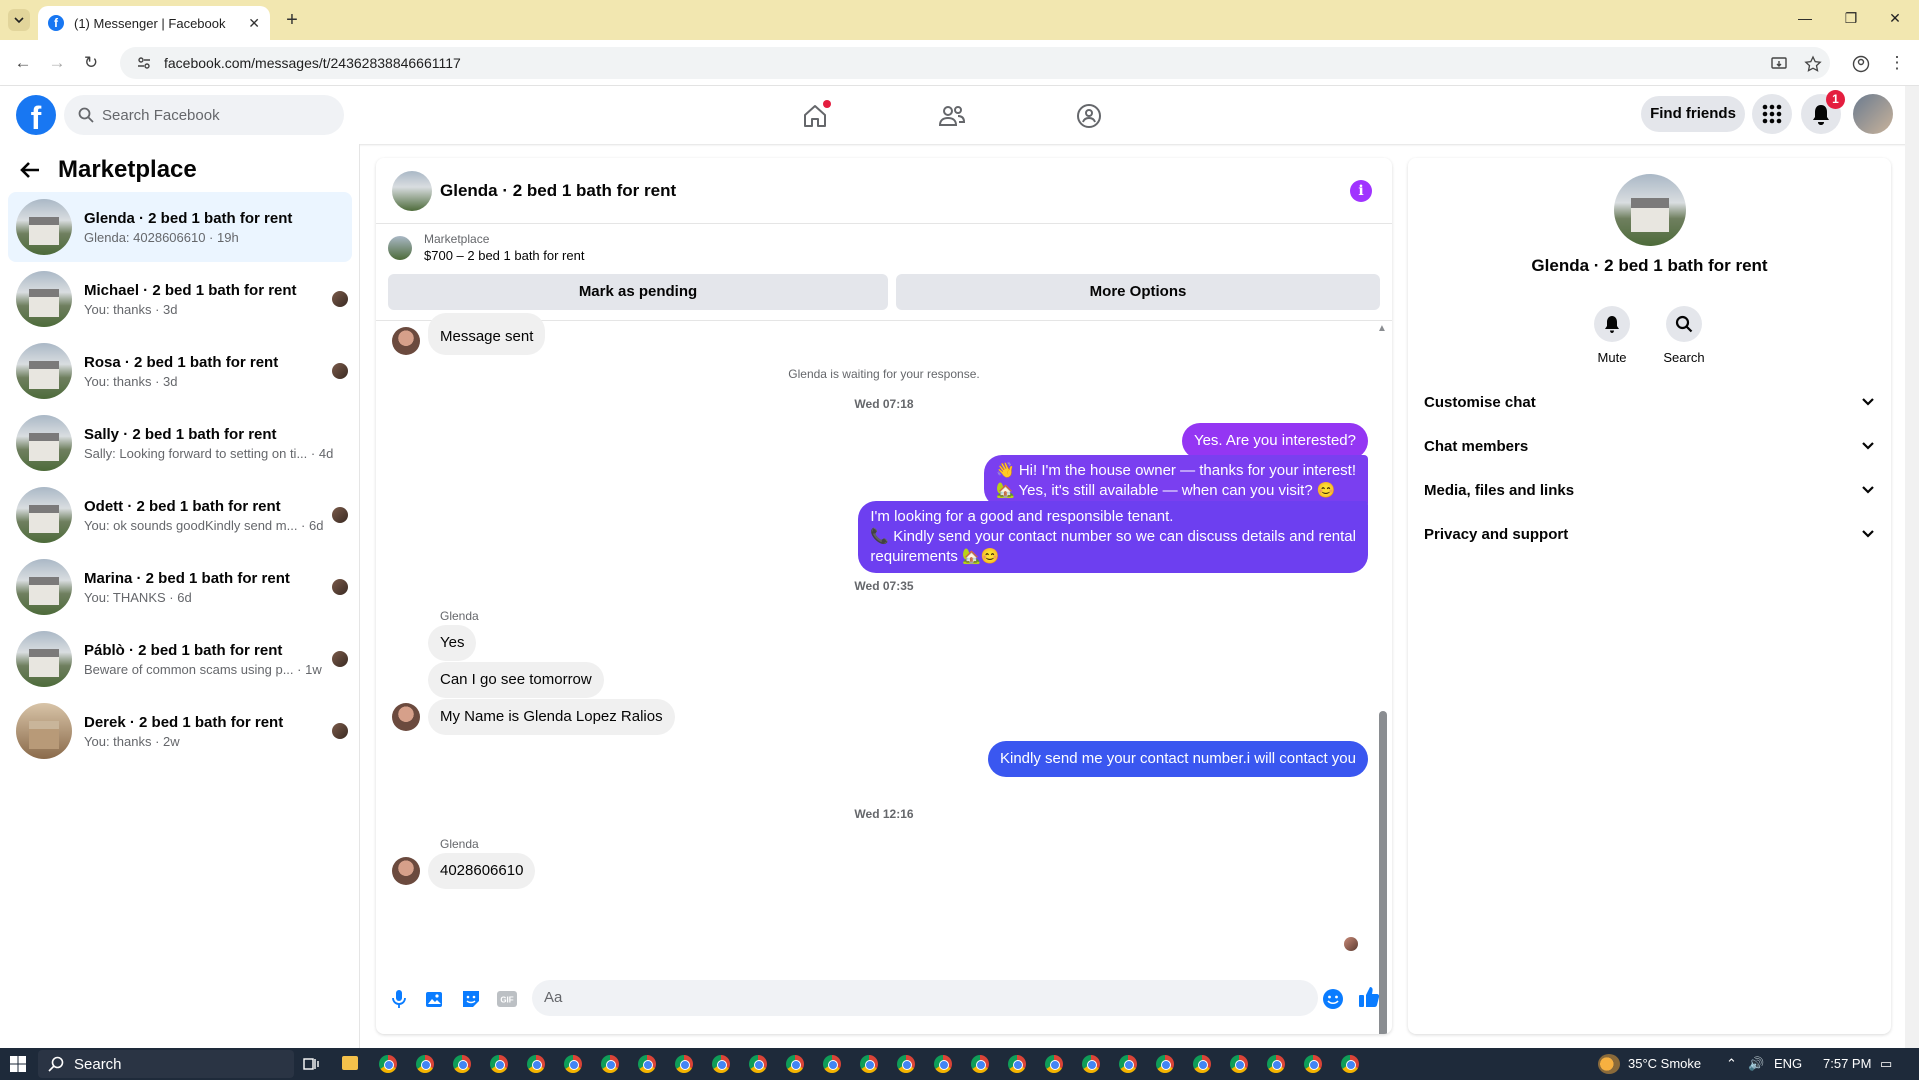 The height and width of the screenshot is (1080, 1919). What do you see at coordinates (19, 20) in the screenshot?
I see `tab-list-button` at bounding box center [19, 20].